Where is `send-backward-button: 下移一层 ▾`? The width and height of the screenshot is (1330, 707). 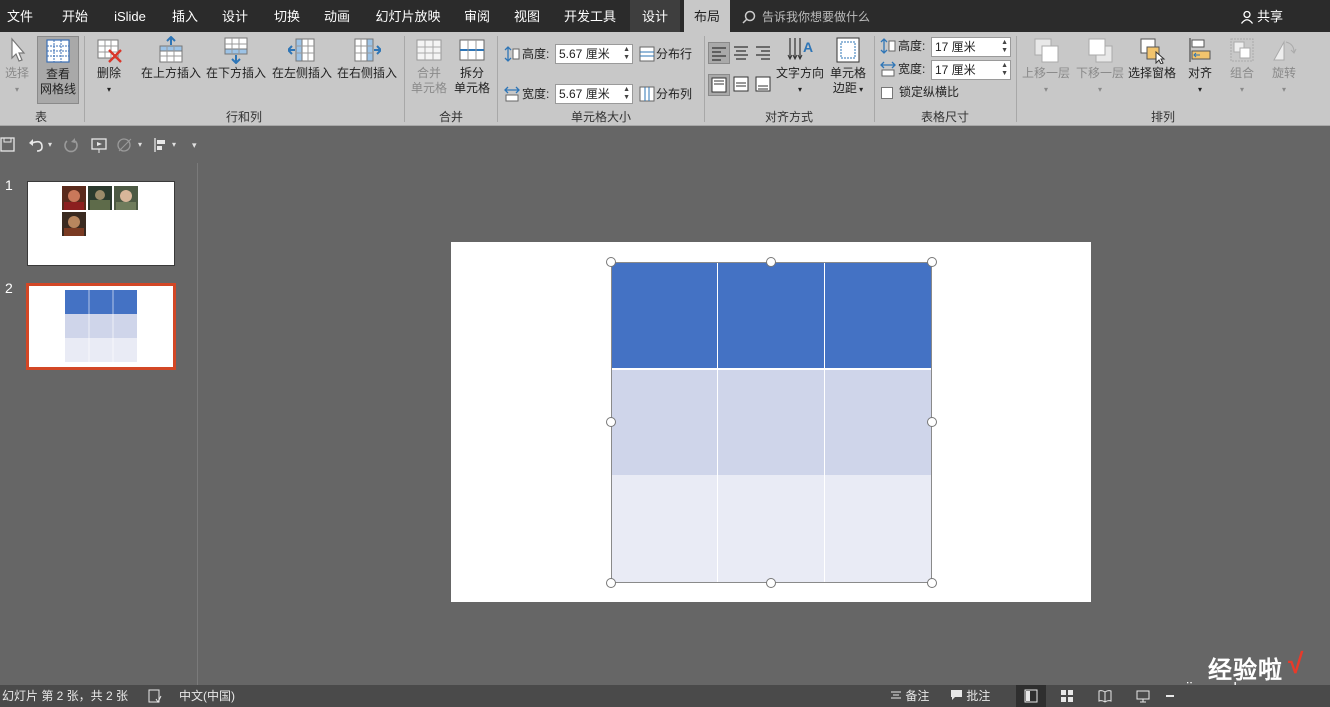 send-backward-button: 下移一层 ▾ is located at coordinates (1100, 66).